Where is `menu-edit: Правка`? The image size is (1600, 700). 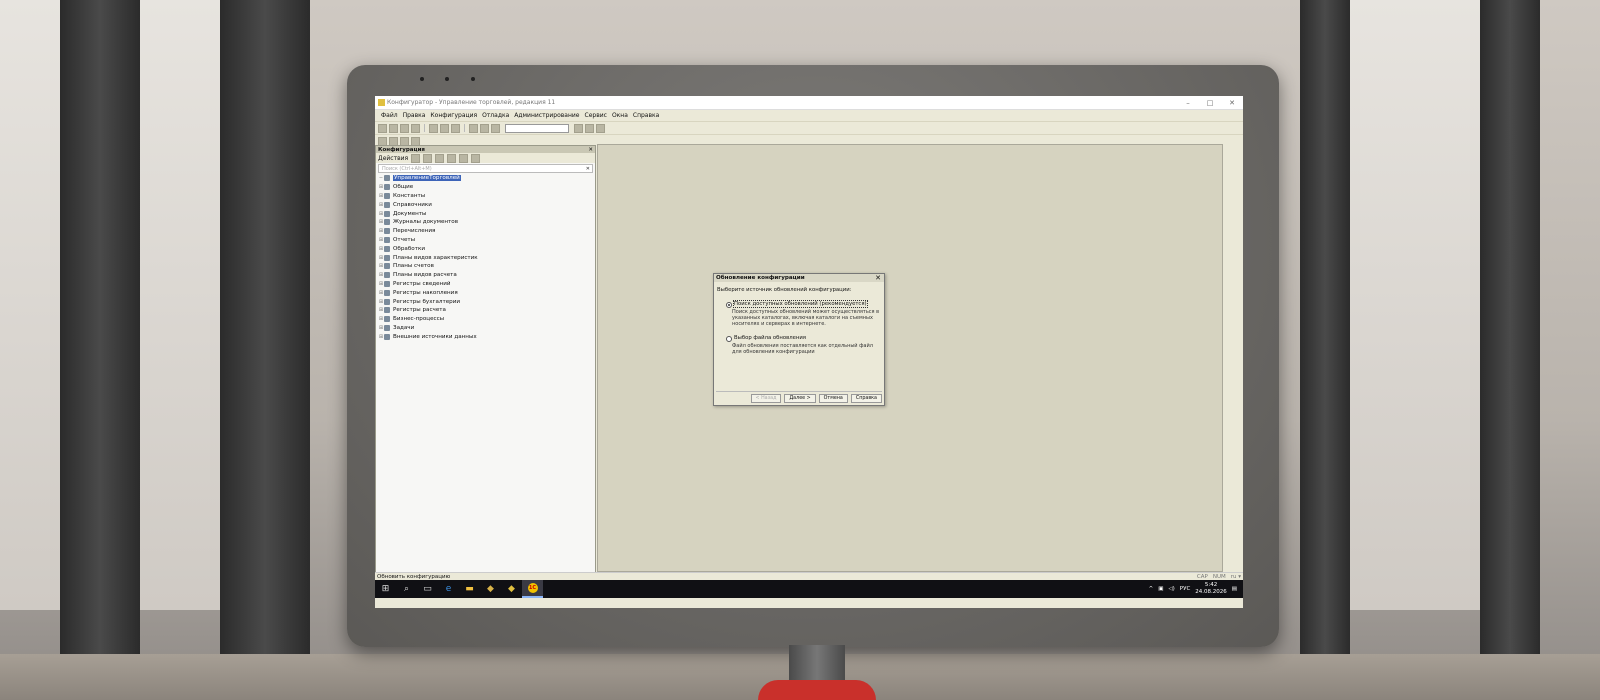 menu-edit: Правка is located at coordinates (414, 115).